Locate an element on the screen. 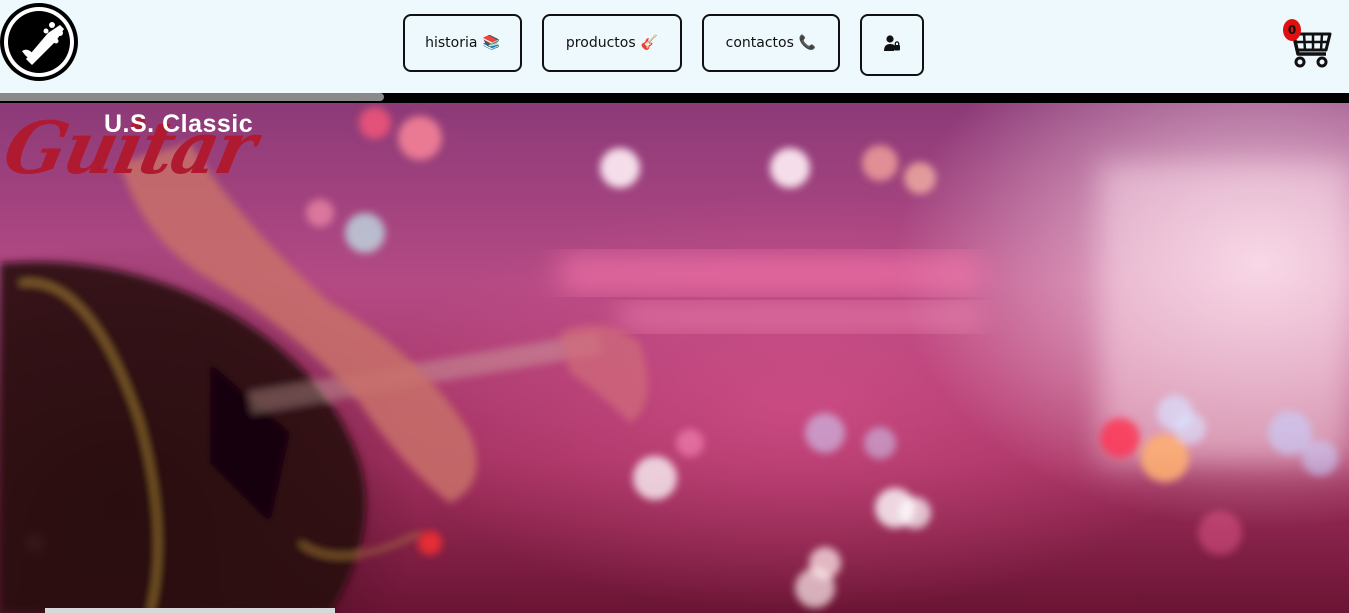  nav-contactos-button: contactos 📞 is located at coordinates (771, 43).